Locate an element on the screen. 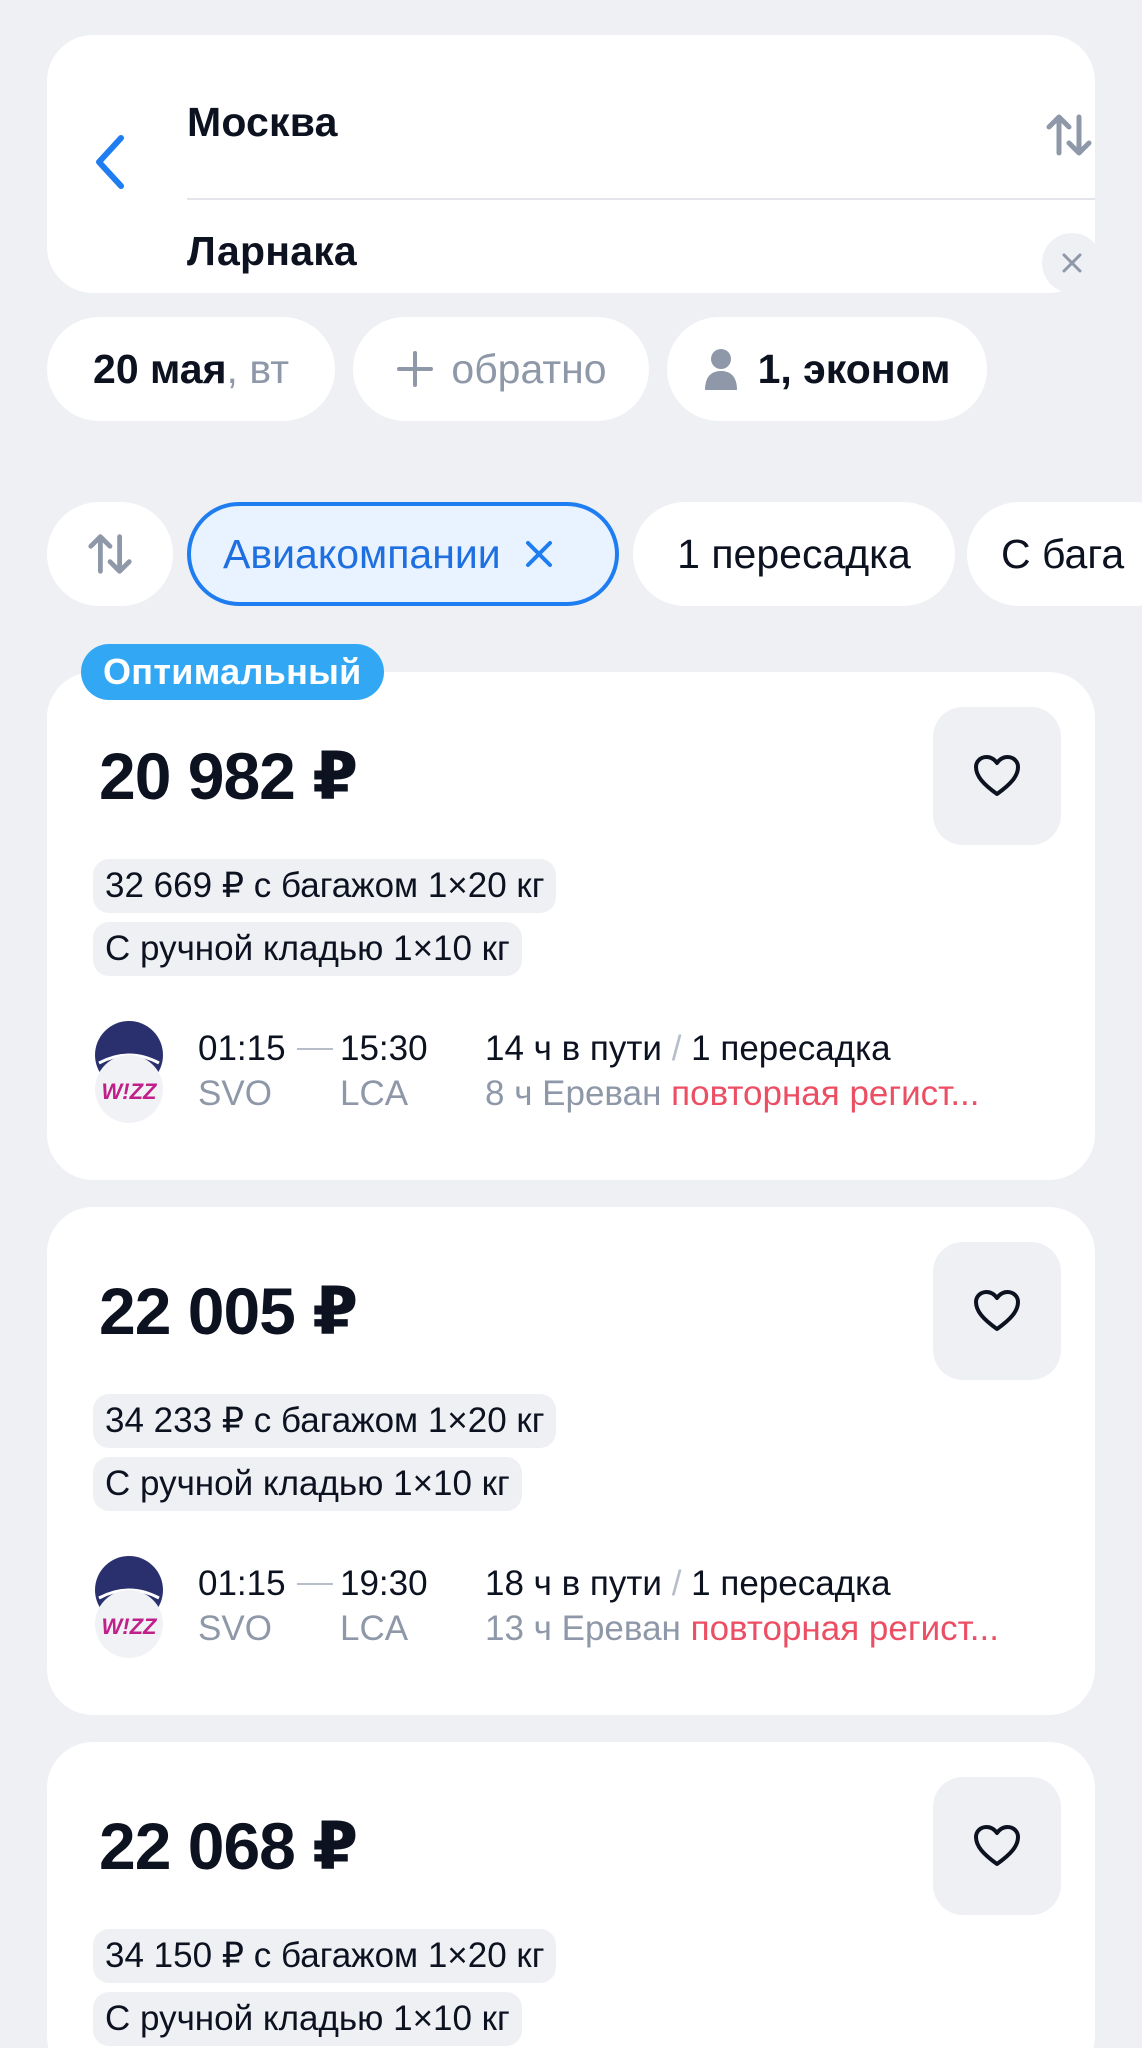 The width and height of the screenshot is (1142, 2048). weekday-value: , вт is located at coordinates (257, 368).